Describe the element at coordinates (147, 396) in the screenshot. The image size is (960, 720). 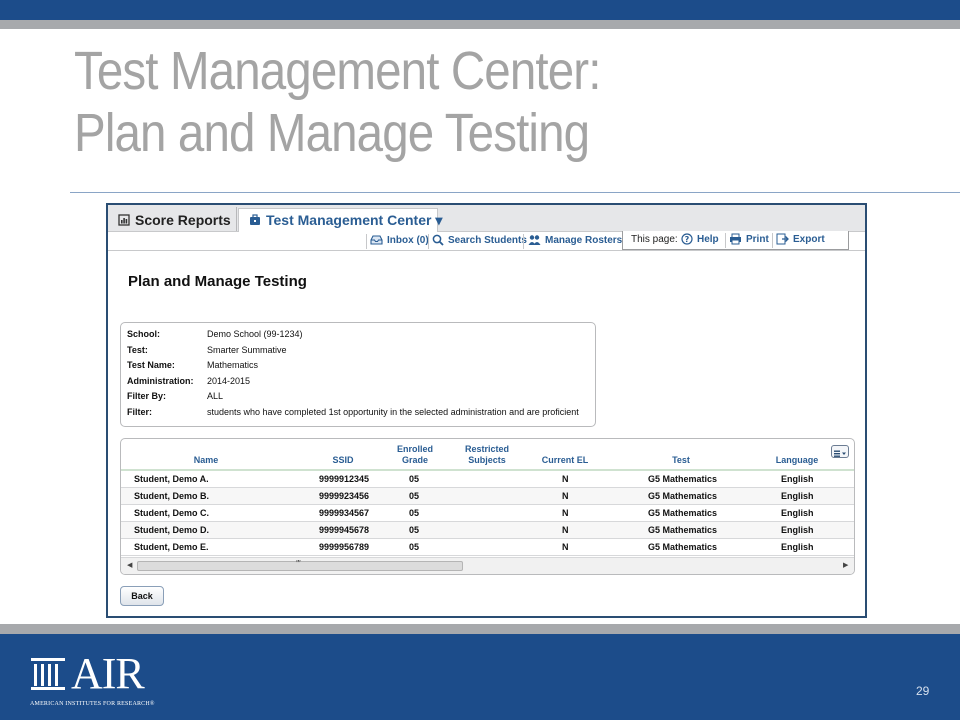
I see `info-label: Filter By:` at that location.